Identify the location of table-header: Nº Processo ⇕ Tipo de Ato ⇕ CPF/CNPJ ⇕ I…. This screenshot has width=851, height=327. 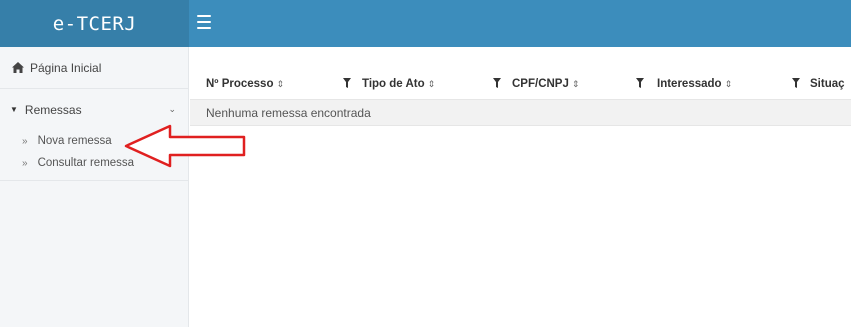
(520, 84).